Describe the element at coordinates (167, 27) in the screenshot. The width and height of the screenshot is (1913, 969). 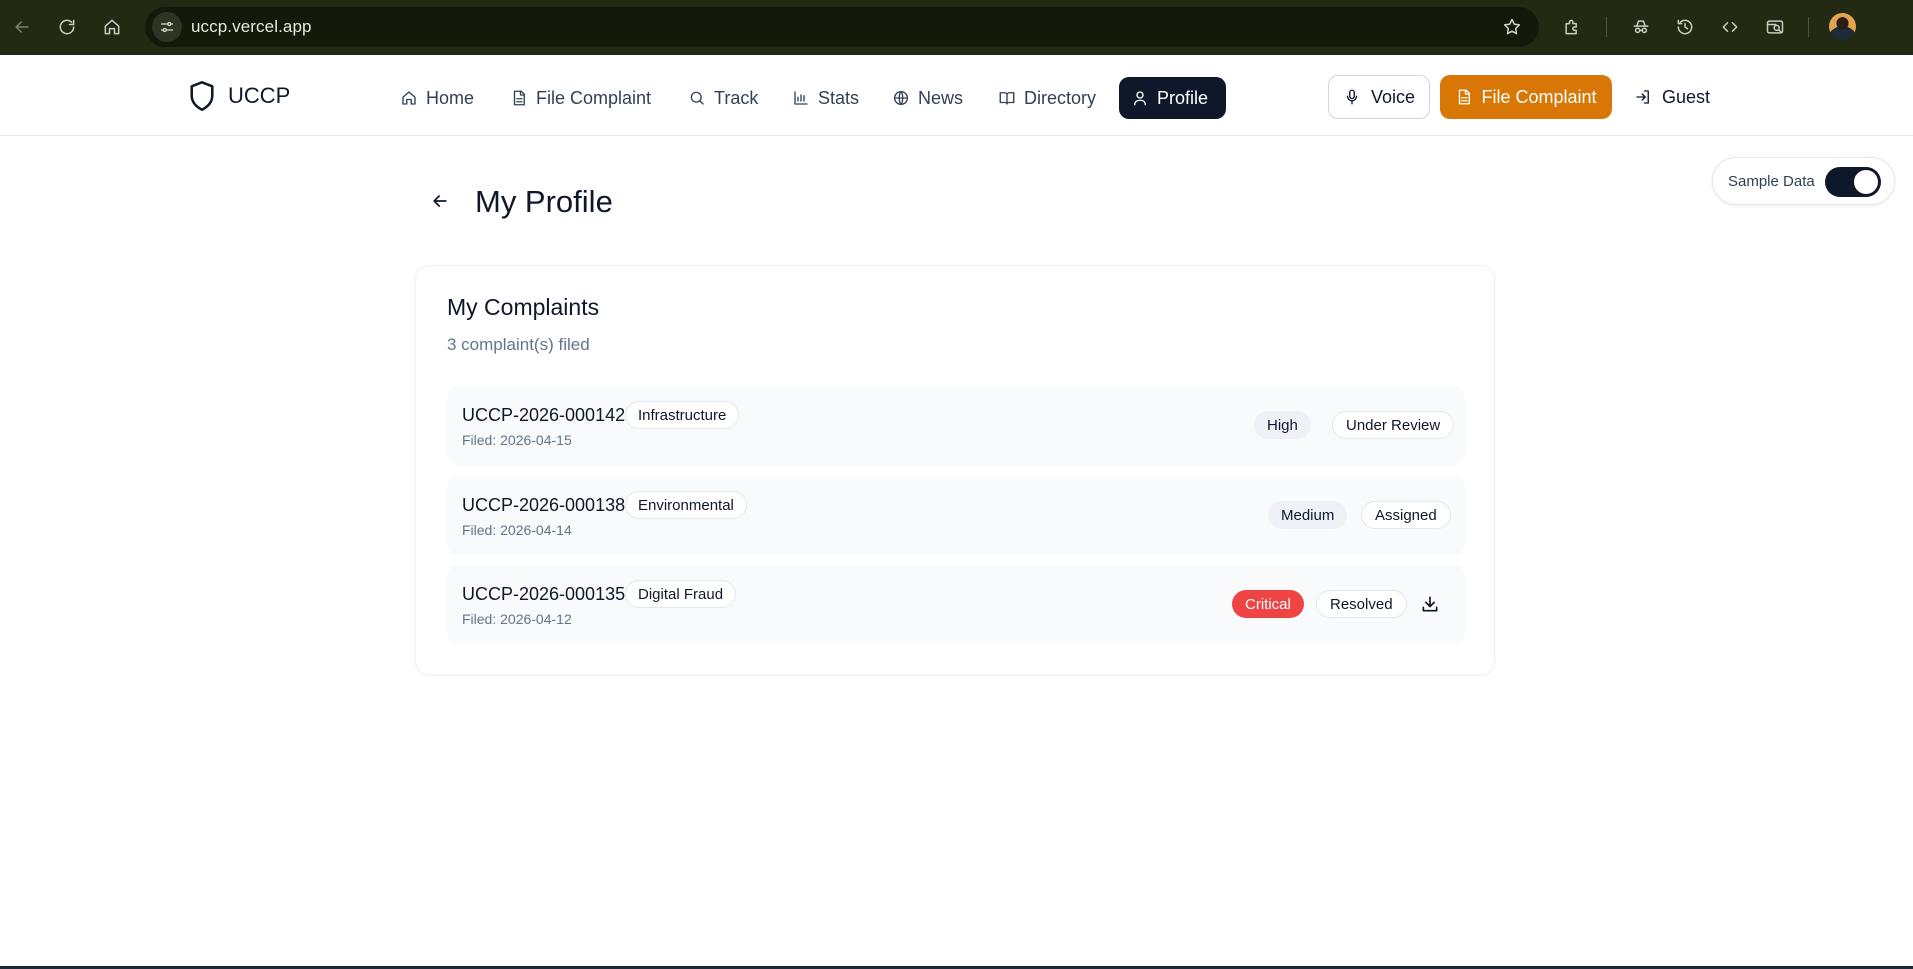
I see `site-info-icon` at that location.